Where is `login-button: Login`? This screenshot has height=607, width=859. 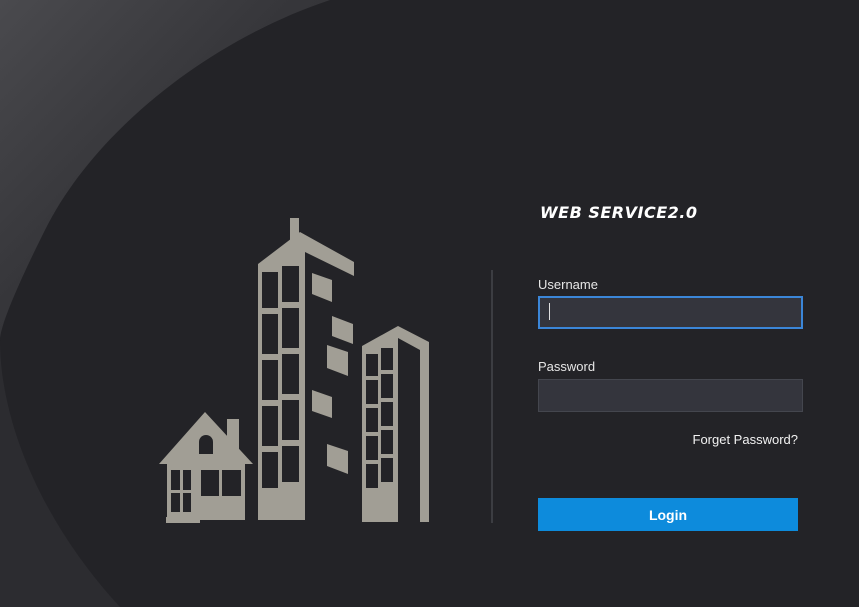 login-button: Login is located at coordinates (668, 514).